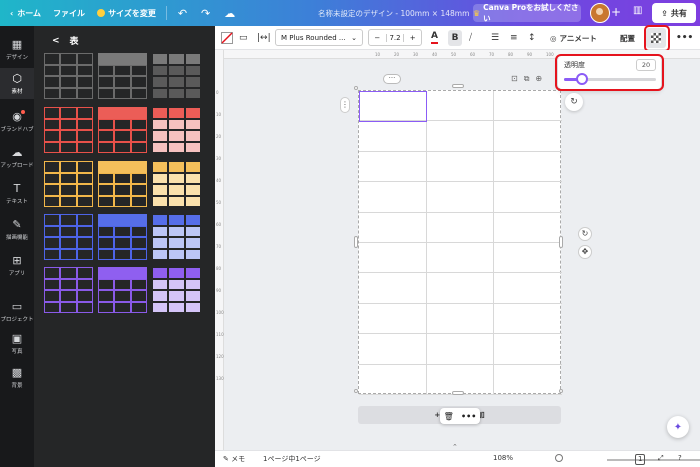 The height and width of the screenshot is (467, 700). What do you see at coordinates (126, 13) in the screenshot?
I see `resize-button: サイズを変更` at bounding box center [126, 13].